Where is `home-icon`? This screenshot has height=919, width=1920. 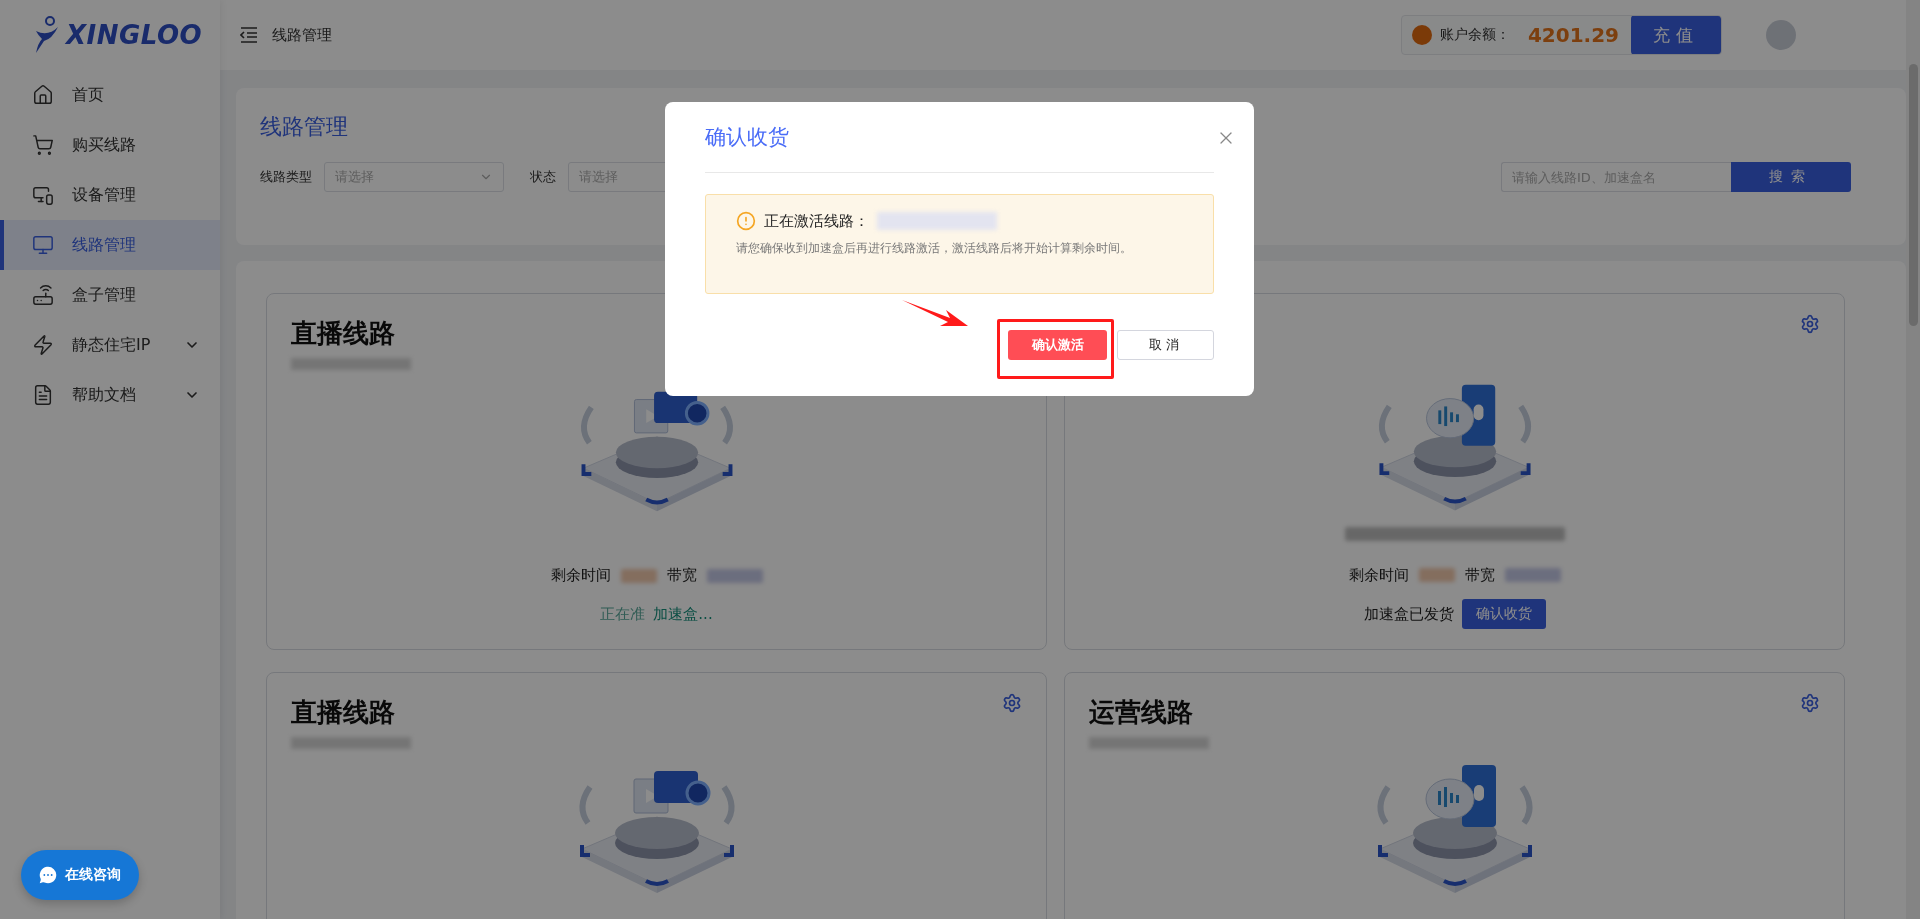 home-icon is located at coordinates (43, 95).